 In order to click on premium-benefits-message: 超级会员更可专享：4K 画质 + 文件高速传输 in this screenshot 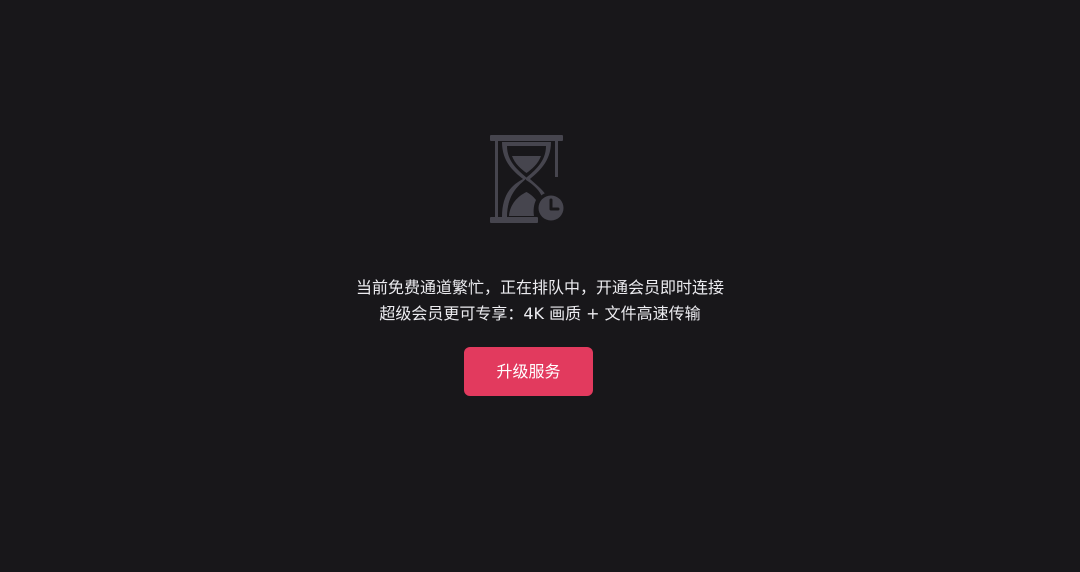, I will do `click(540, 313)`.